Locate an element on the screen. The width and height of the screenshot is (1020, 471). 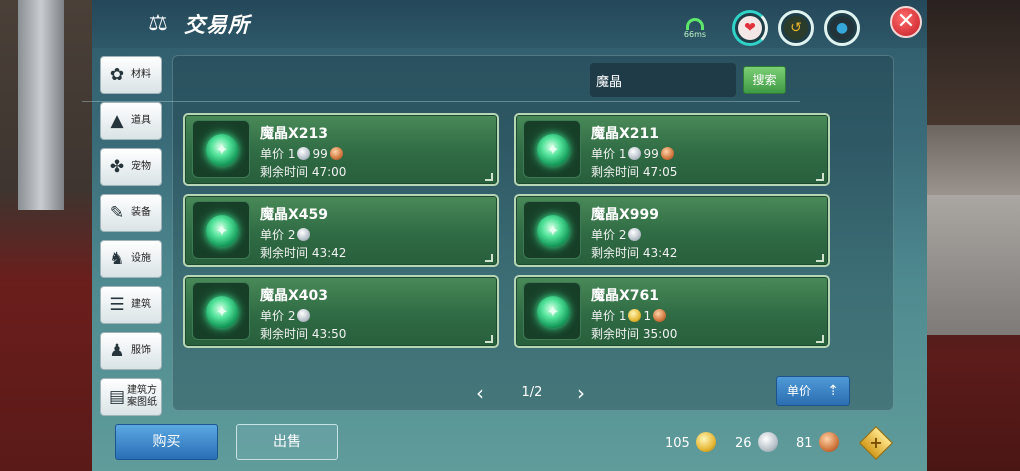
search-button: 搜索 is located at coordinates (764, 80).